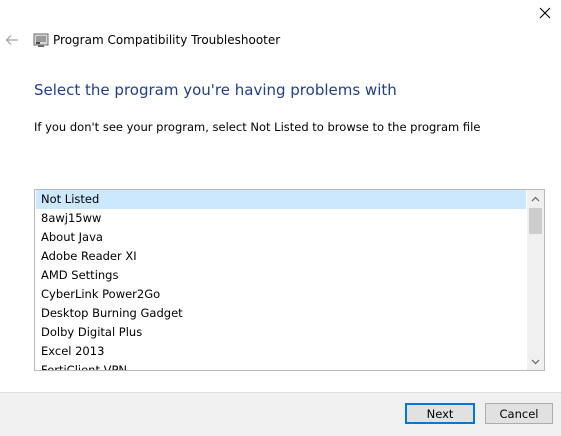 This screenshot has width=561, height=436. I want to click on scroll-down-button, so click(535, 361).